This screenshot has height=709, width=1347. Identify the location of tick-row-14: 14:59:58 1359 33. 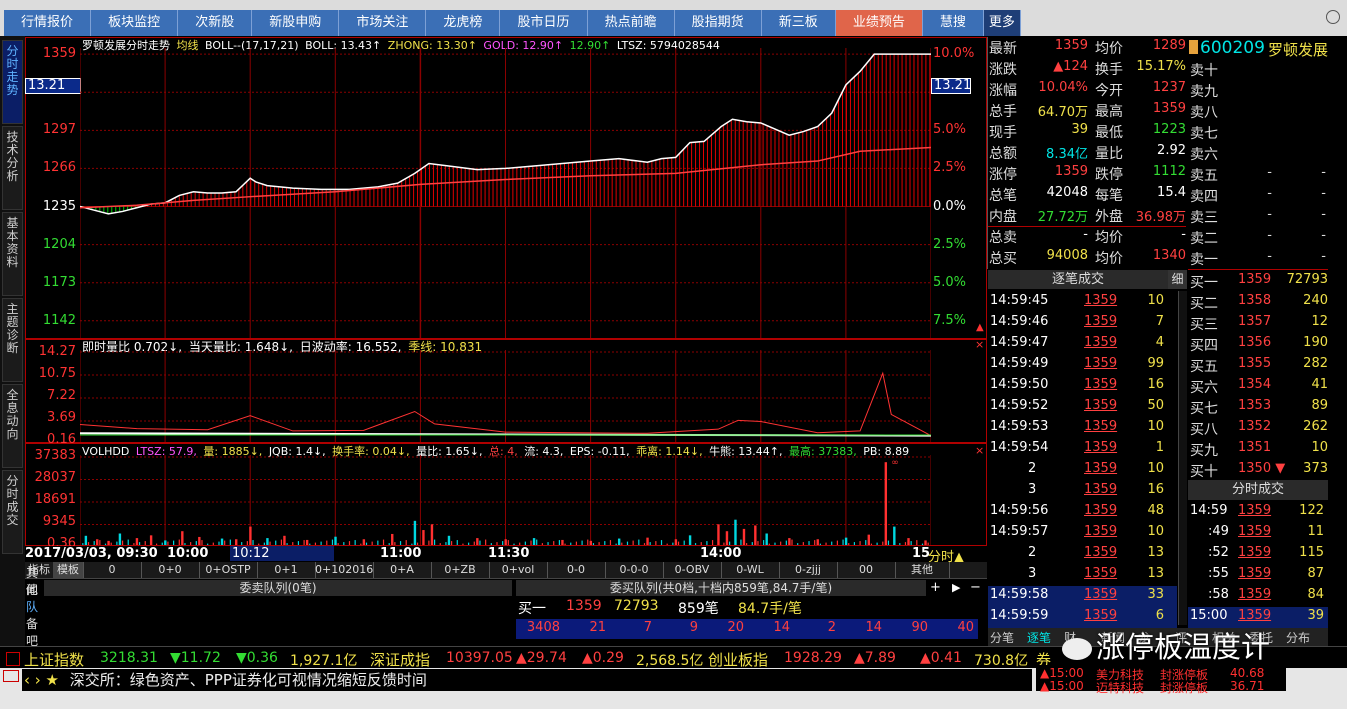
(1082, 596).